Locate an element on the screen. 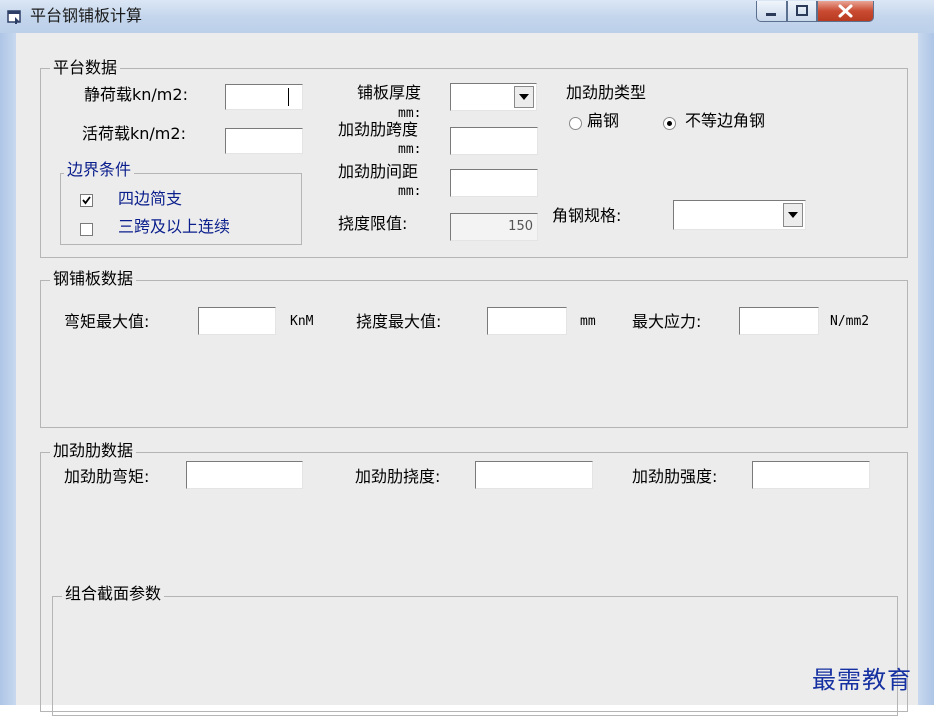  four-sides-checkbox is located at coordinates (86, 200).